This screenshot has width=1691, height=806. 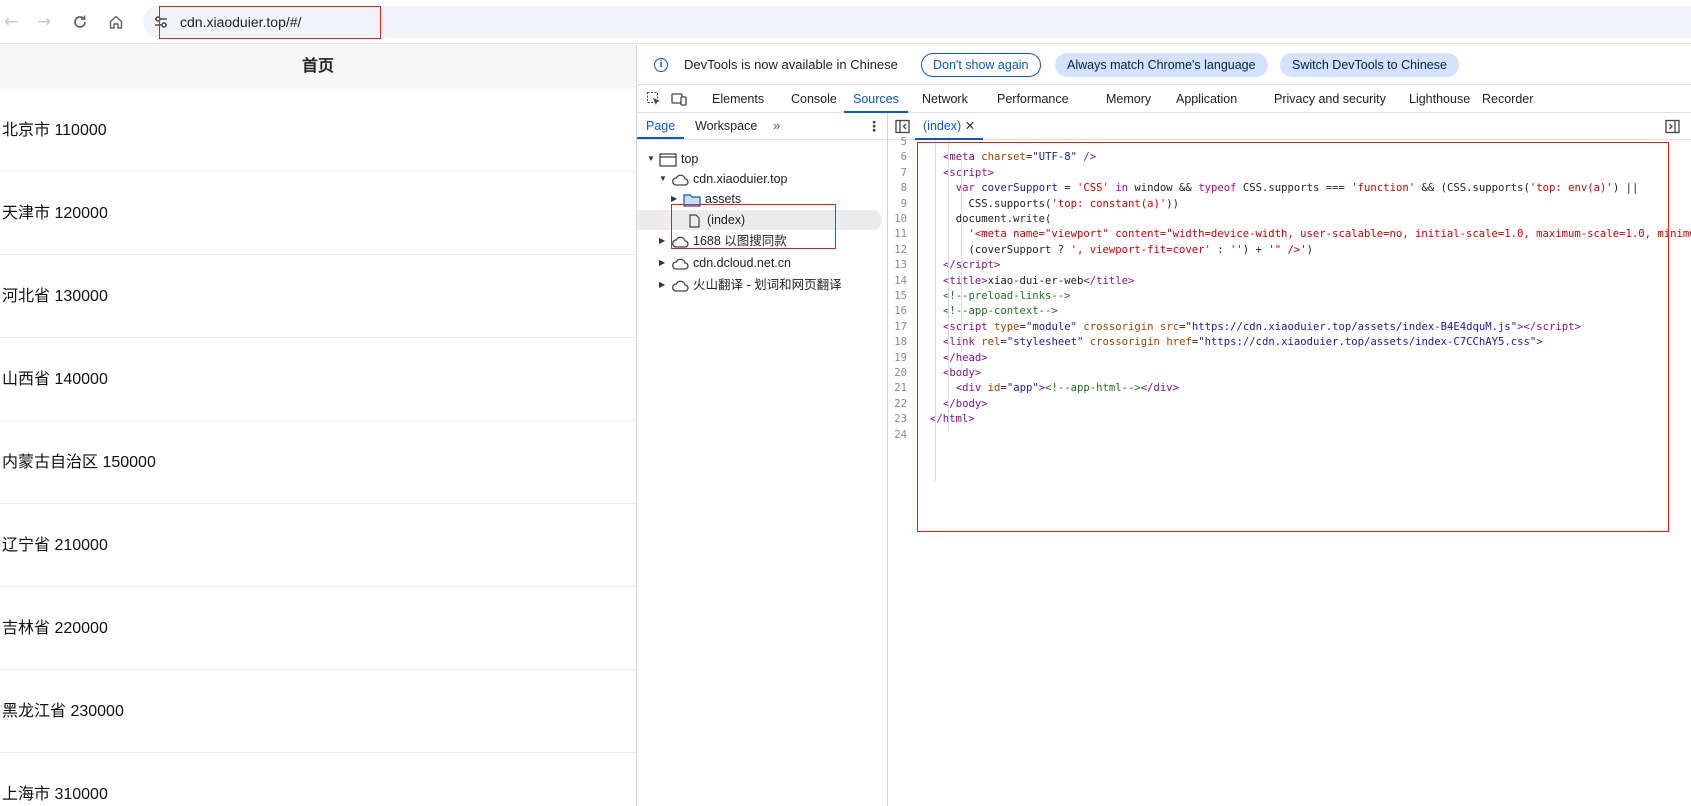 I want to click on navigator-tabs: Page Workspace » ⋮, so click(x=762, y=126).